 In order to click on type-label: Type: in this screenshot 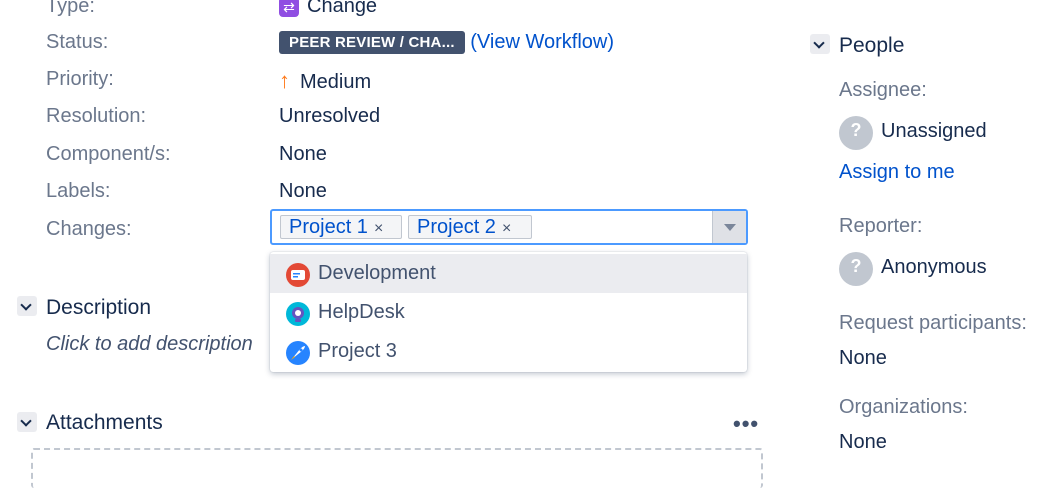, I will do `click(70, 8)`.